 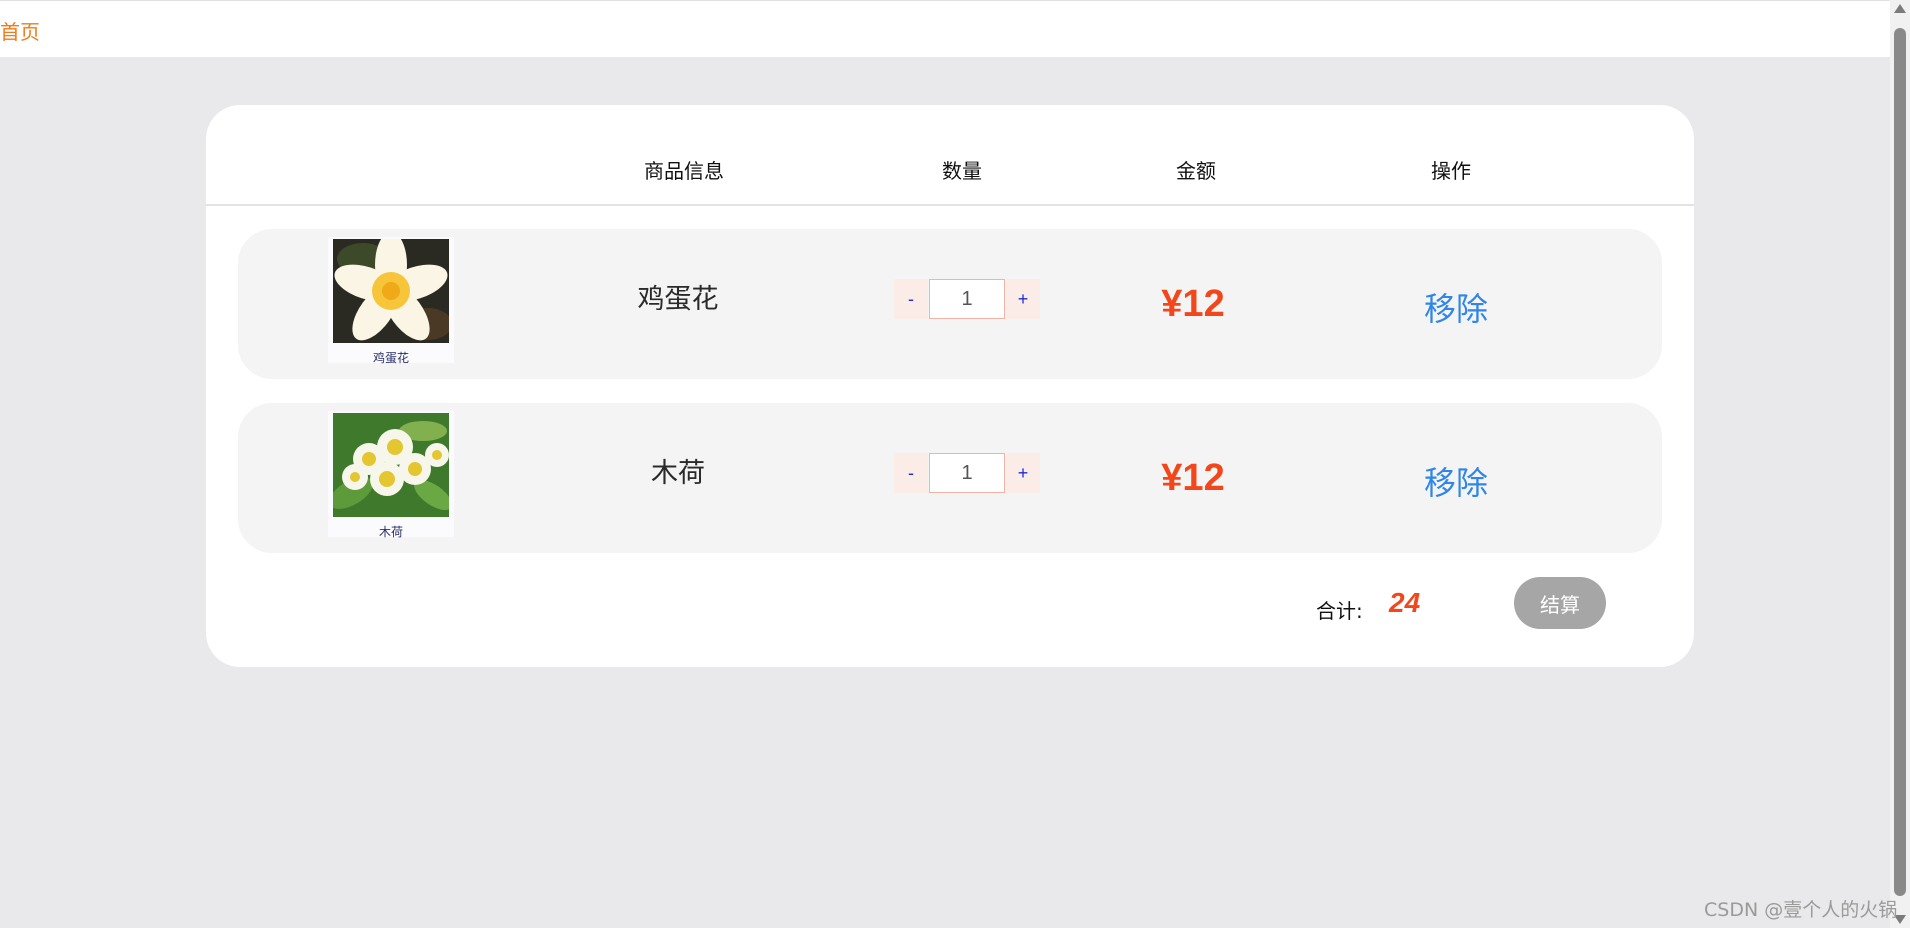 What do you see at coordinates (1801, 910) in the screenshot?
I see `csdn-watermark: CSDN @壹个人的火锅` at bounding box center [1801, 910].